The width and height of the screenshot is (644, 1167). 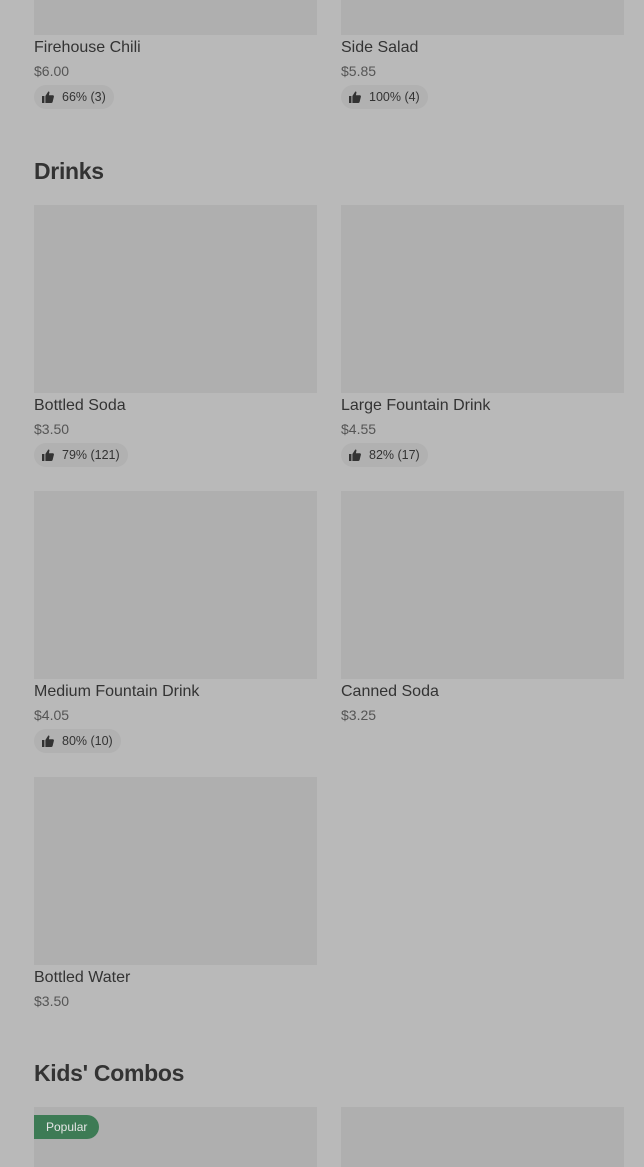 I want to click on item-name: Bottled Water, so click(x=82, y=978).